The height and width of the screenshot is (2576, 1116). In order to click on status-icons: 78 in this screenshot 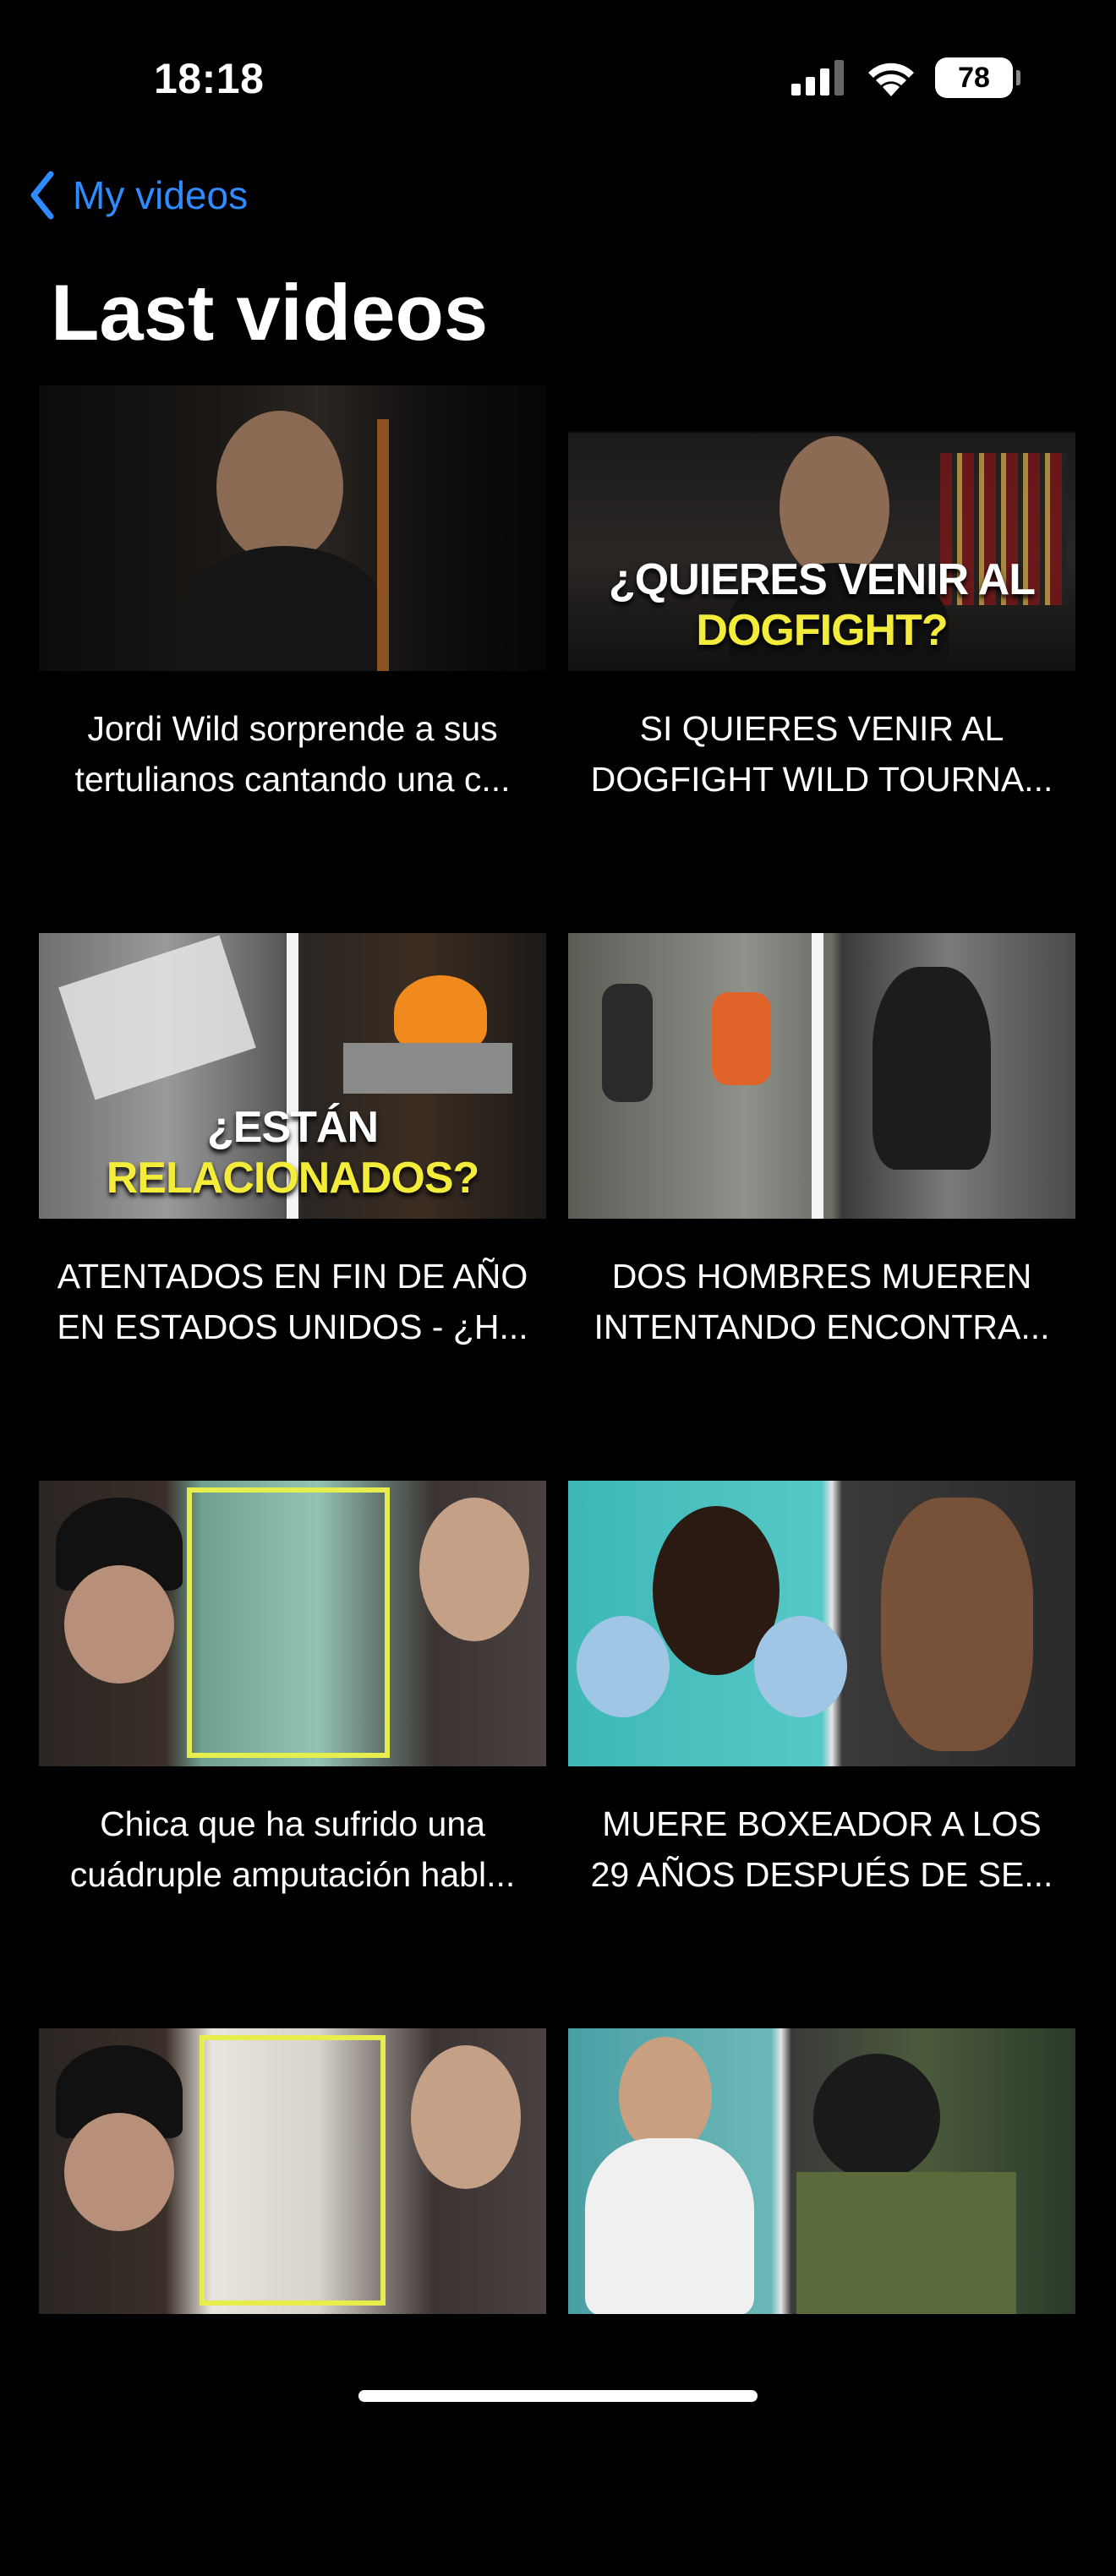, I will do `click(905, 77)`.